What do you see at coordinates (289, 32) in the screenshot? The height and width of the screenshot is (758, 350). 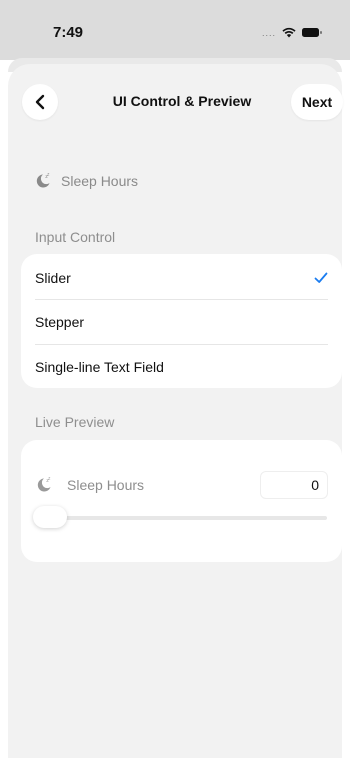 I see `wifi-icon` at bounding box center [289, 32].